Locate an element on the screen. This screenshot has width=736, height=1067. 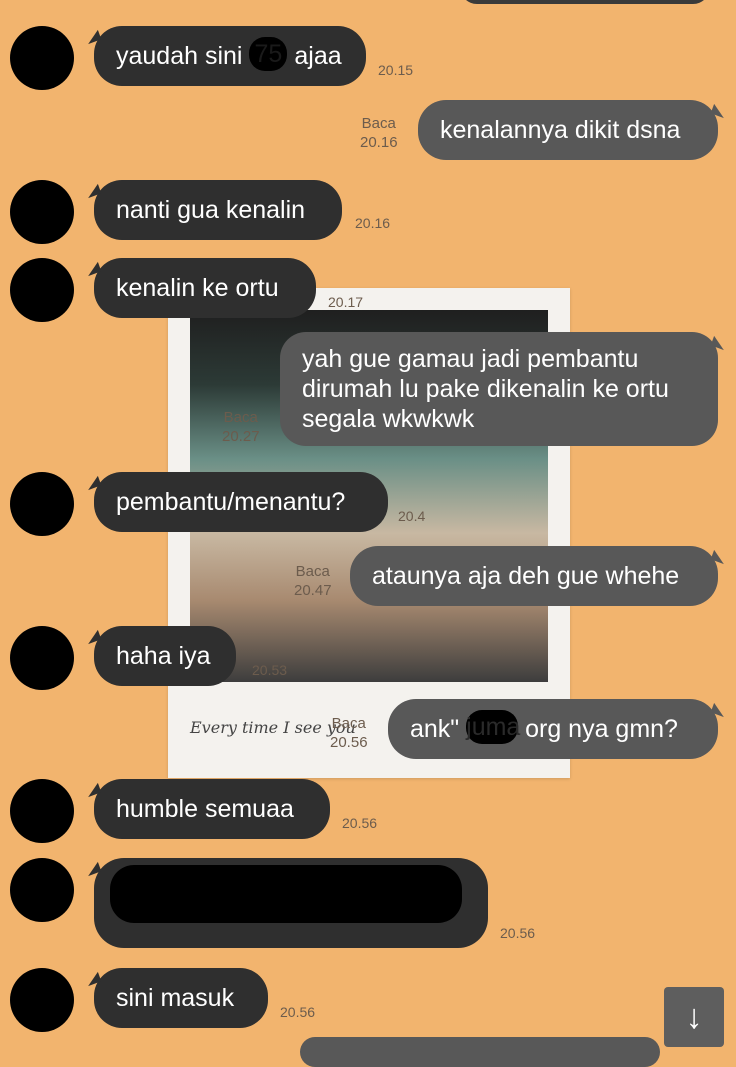
message-bubble-incoming: kenalin ke ortu is located at coordinates (205, 288).